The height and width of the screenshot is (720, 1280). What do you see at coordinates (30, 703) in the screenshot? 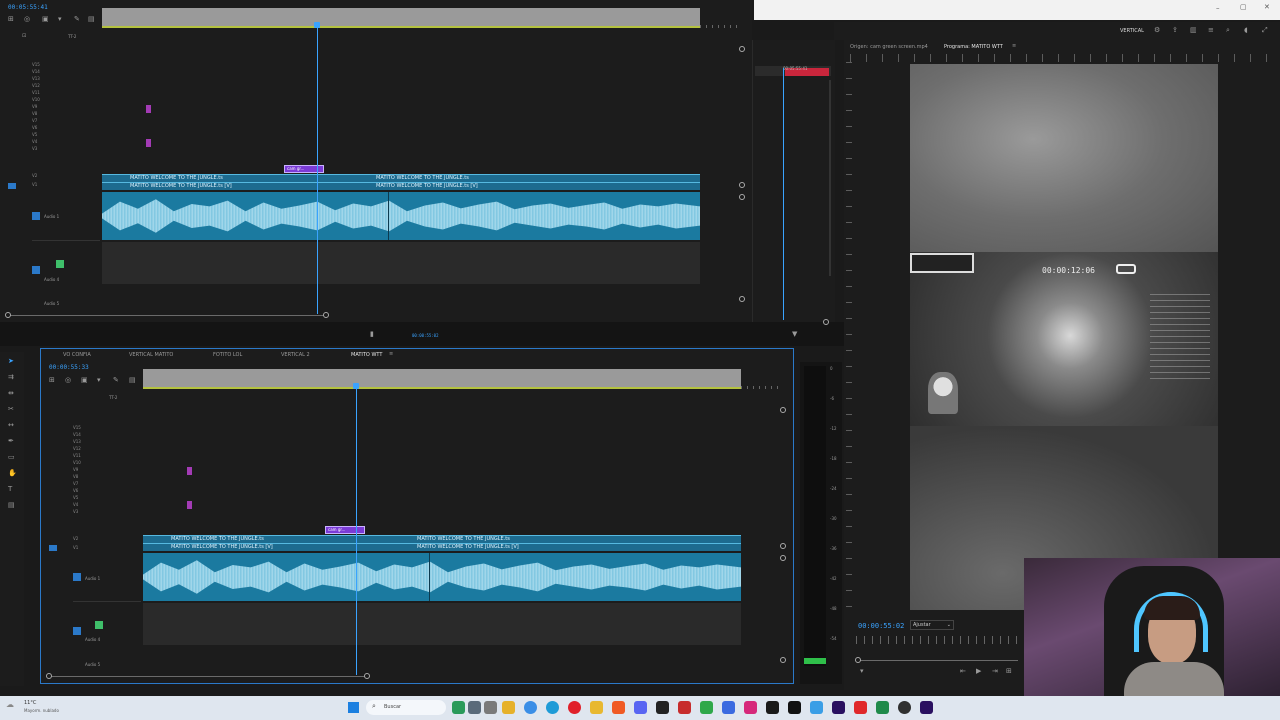
I see `weather-temp: 11°C` at bounding box center [30, 703].